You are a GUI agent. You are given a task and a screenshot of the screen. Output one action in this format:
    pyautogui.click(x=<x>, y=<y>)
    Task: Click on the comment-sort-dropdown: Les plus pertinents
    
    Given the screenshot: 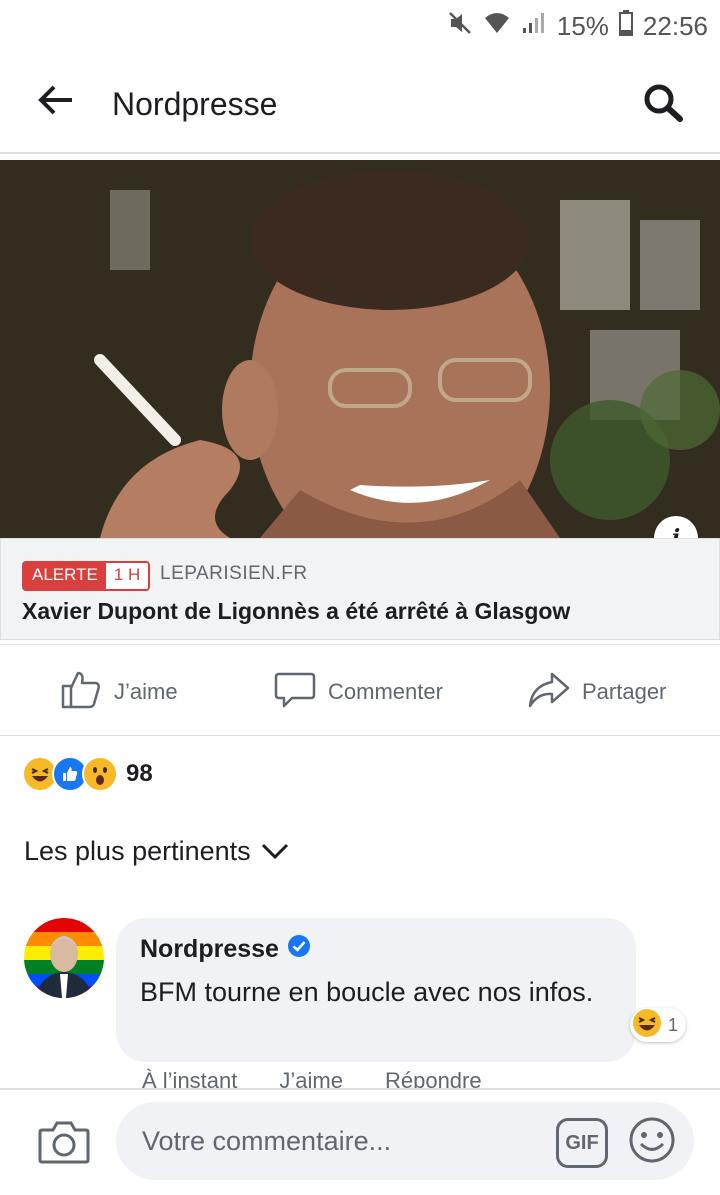 What is the action you would take?
    pyautogui.click(x=156, y=851)
    